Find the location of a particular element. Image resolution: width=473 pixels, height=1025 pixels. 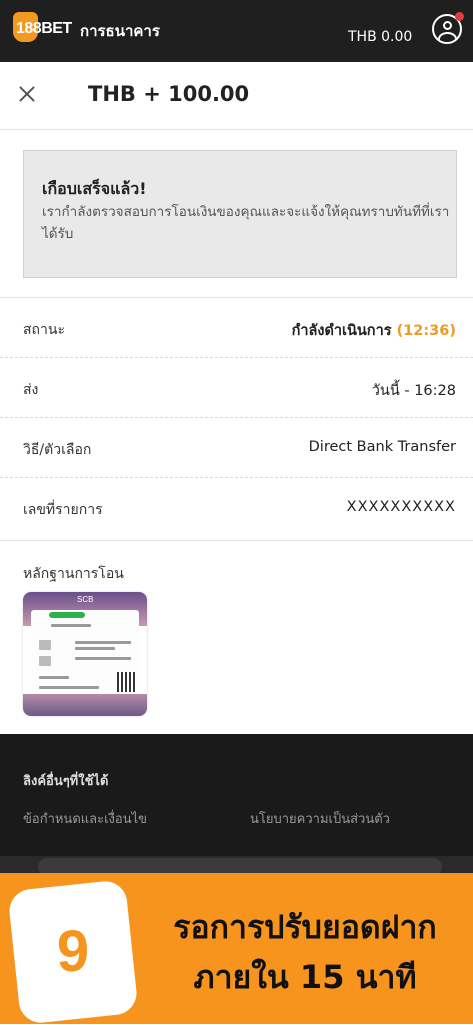

deposit-amount: THB + 100.00 is located at coordinates (169, 94).